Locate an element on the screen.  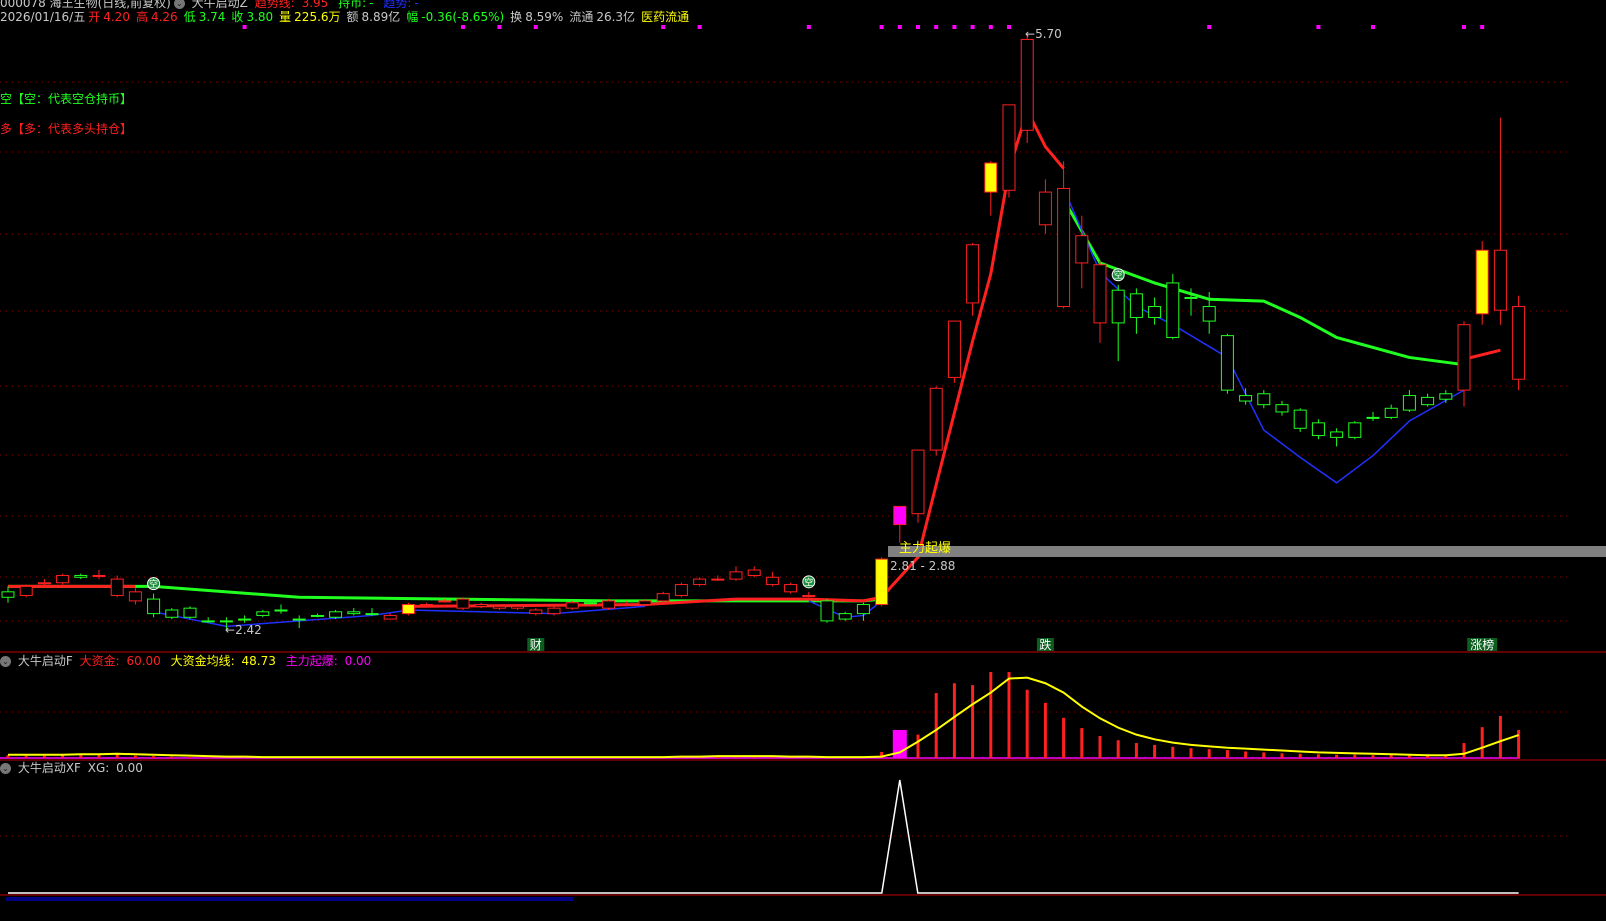
panel2-name: 大牛启动F is located at coordinates (45, 661).